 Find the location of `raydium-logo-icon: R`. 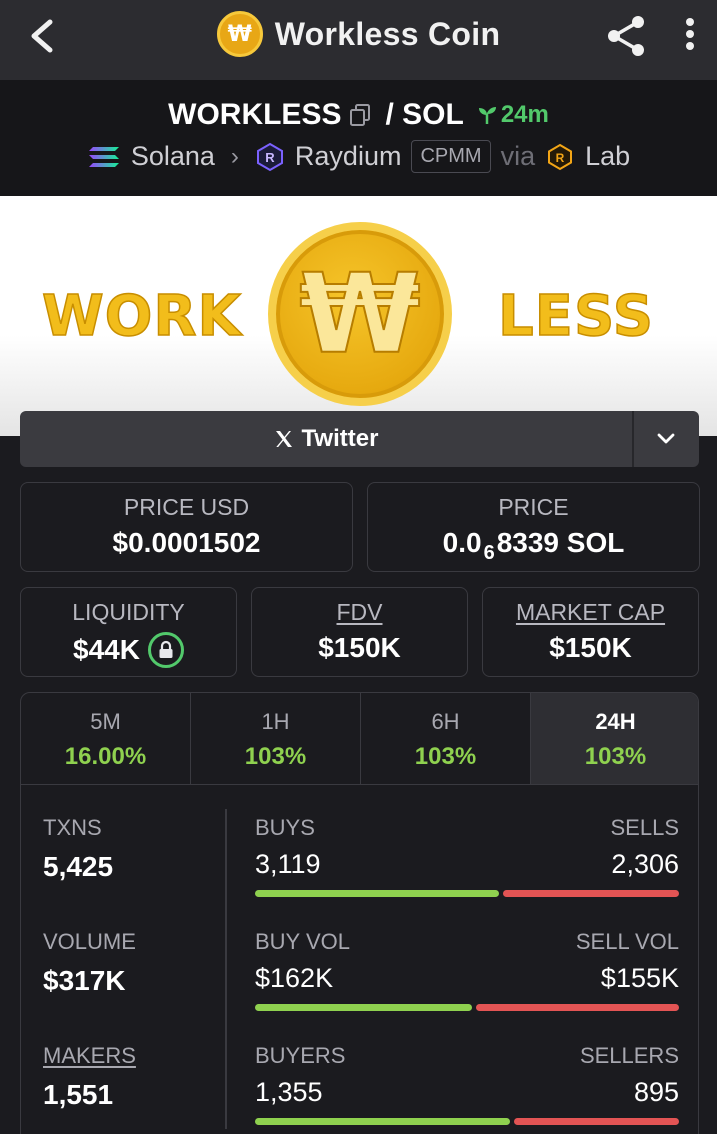

raydium-logo-icon: R is located at coordinates (269, 156).